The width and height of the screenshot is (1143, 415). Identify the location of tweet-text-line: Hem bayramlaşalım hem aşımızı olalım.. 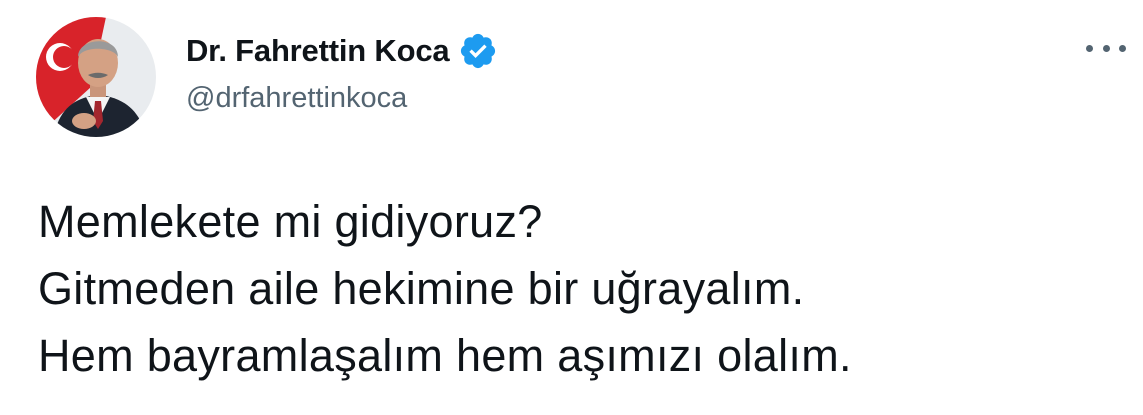
(445, 355).